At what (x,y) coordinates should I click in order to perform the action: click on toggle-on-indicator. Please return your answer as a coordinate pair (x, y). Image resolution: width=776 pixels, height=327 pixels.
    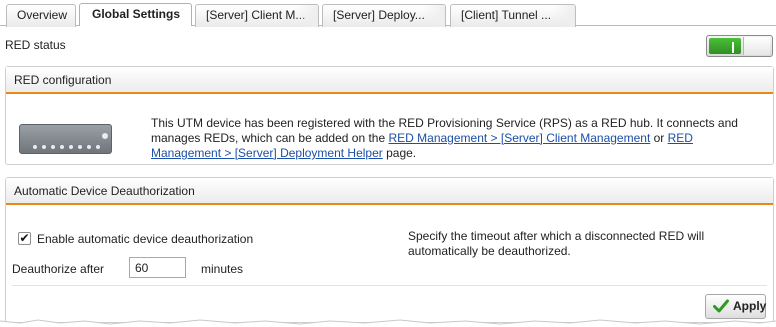
    Looking at the image, I should click on (725, 46).